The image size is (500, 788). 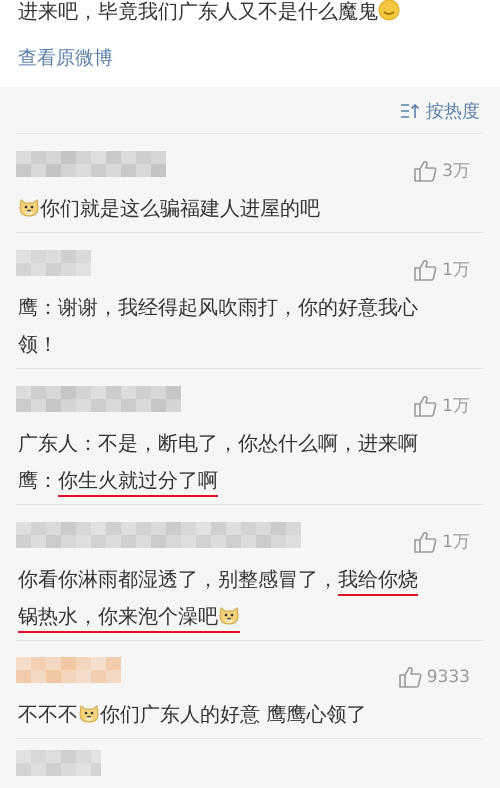 What do you see at coordinates (198, 12) in the screenshot?
I see `comment-text: 进来吧，毕竟我们广东人又不是什么魔鬼` at bounding box center [198, 12].